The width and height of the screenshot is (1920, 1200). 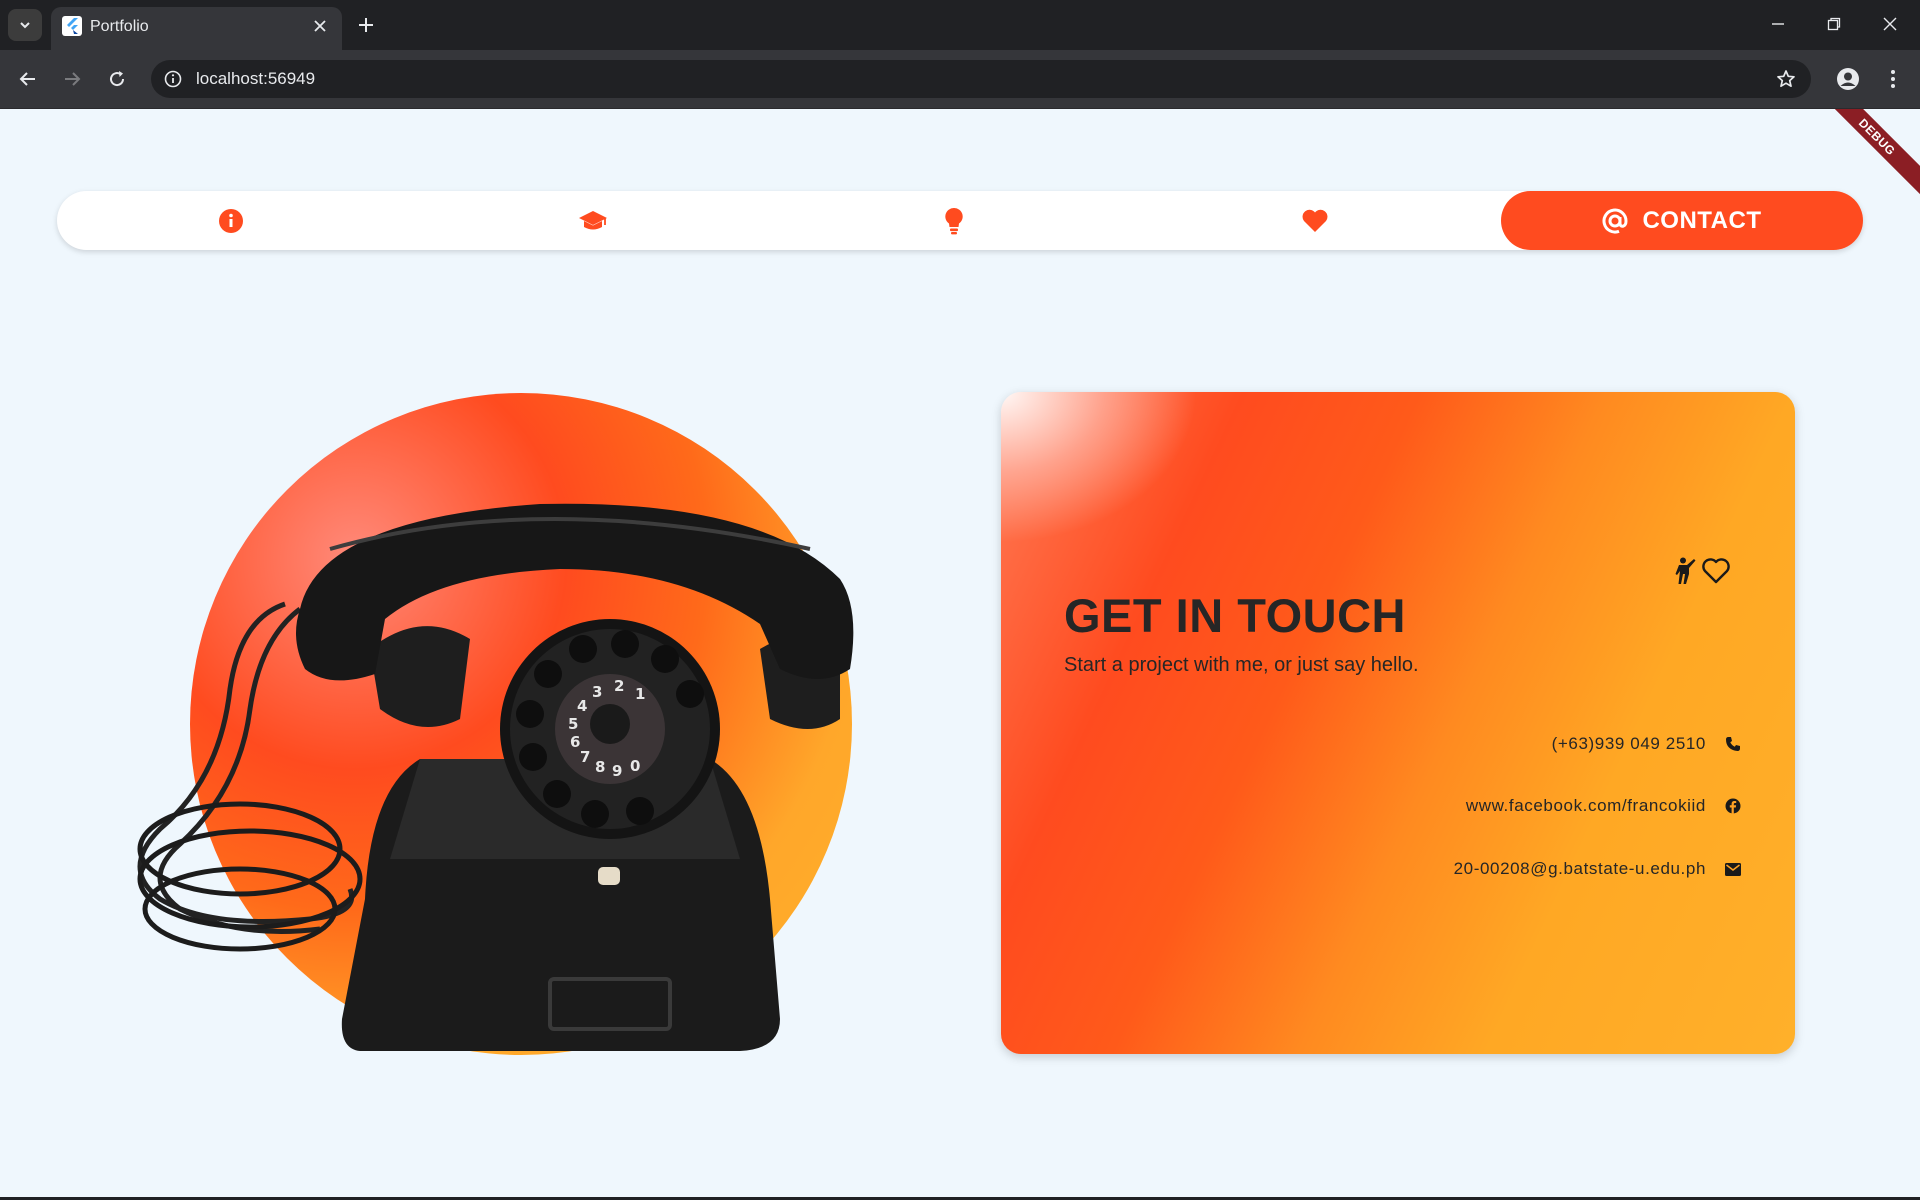 What do you see at coordinates (981, 79) in the screenshot?
I see `address-bar: localhost:56949` at bounding box center [981, 79].